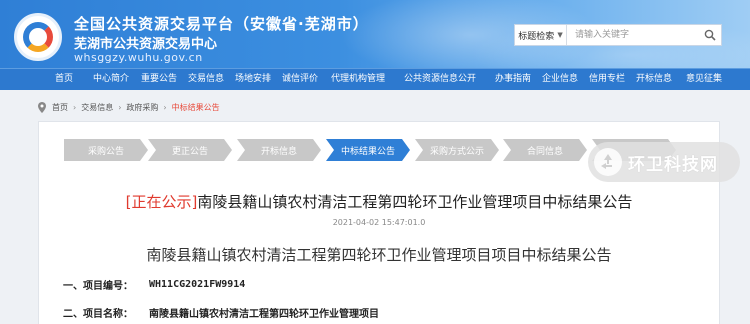  I want to click on site-title: 全国公共资源交易平台（安徽省·芜湖市）, so click(221, 24).